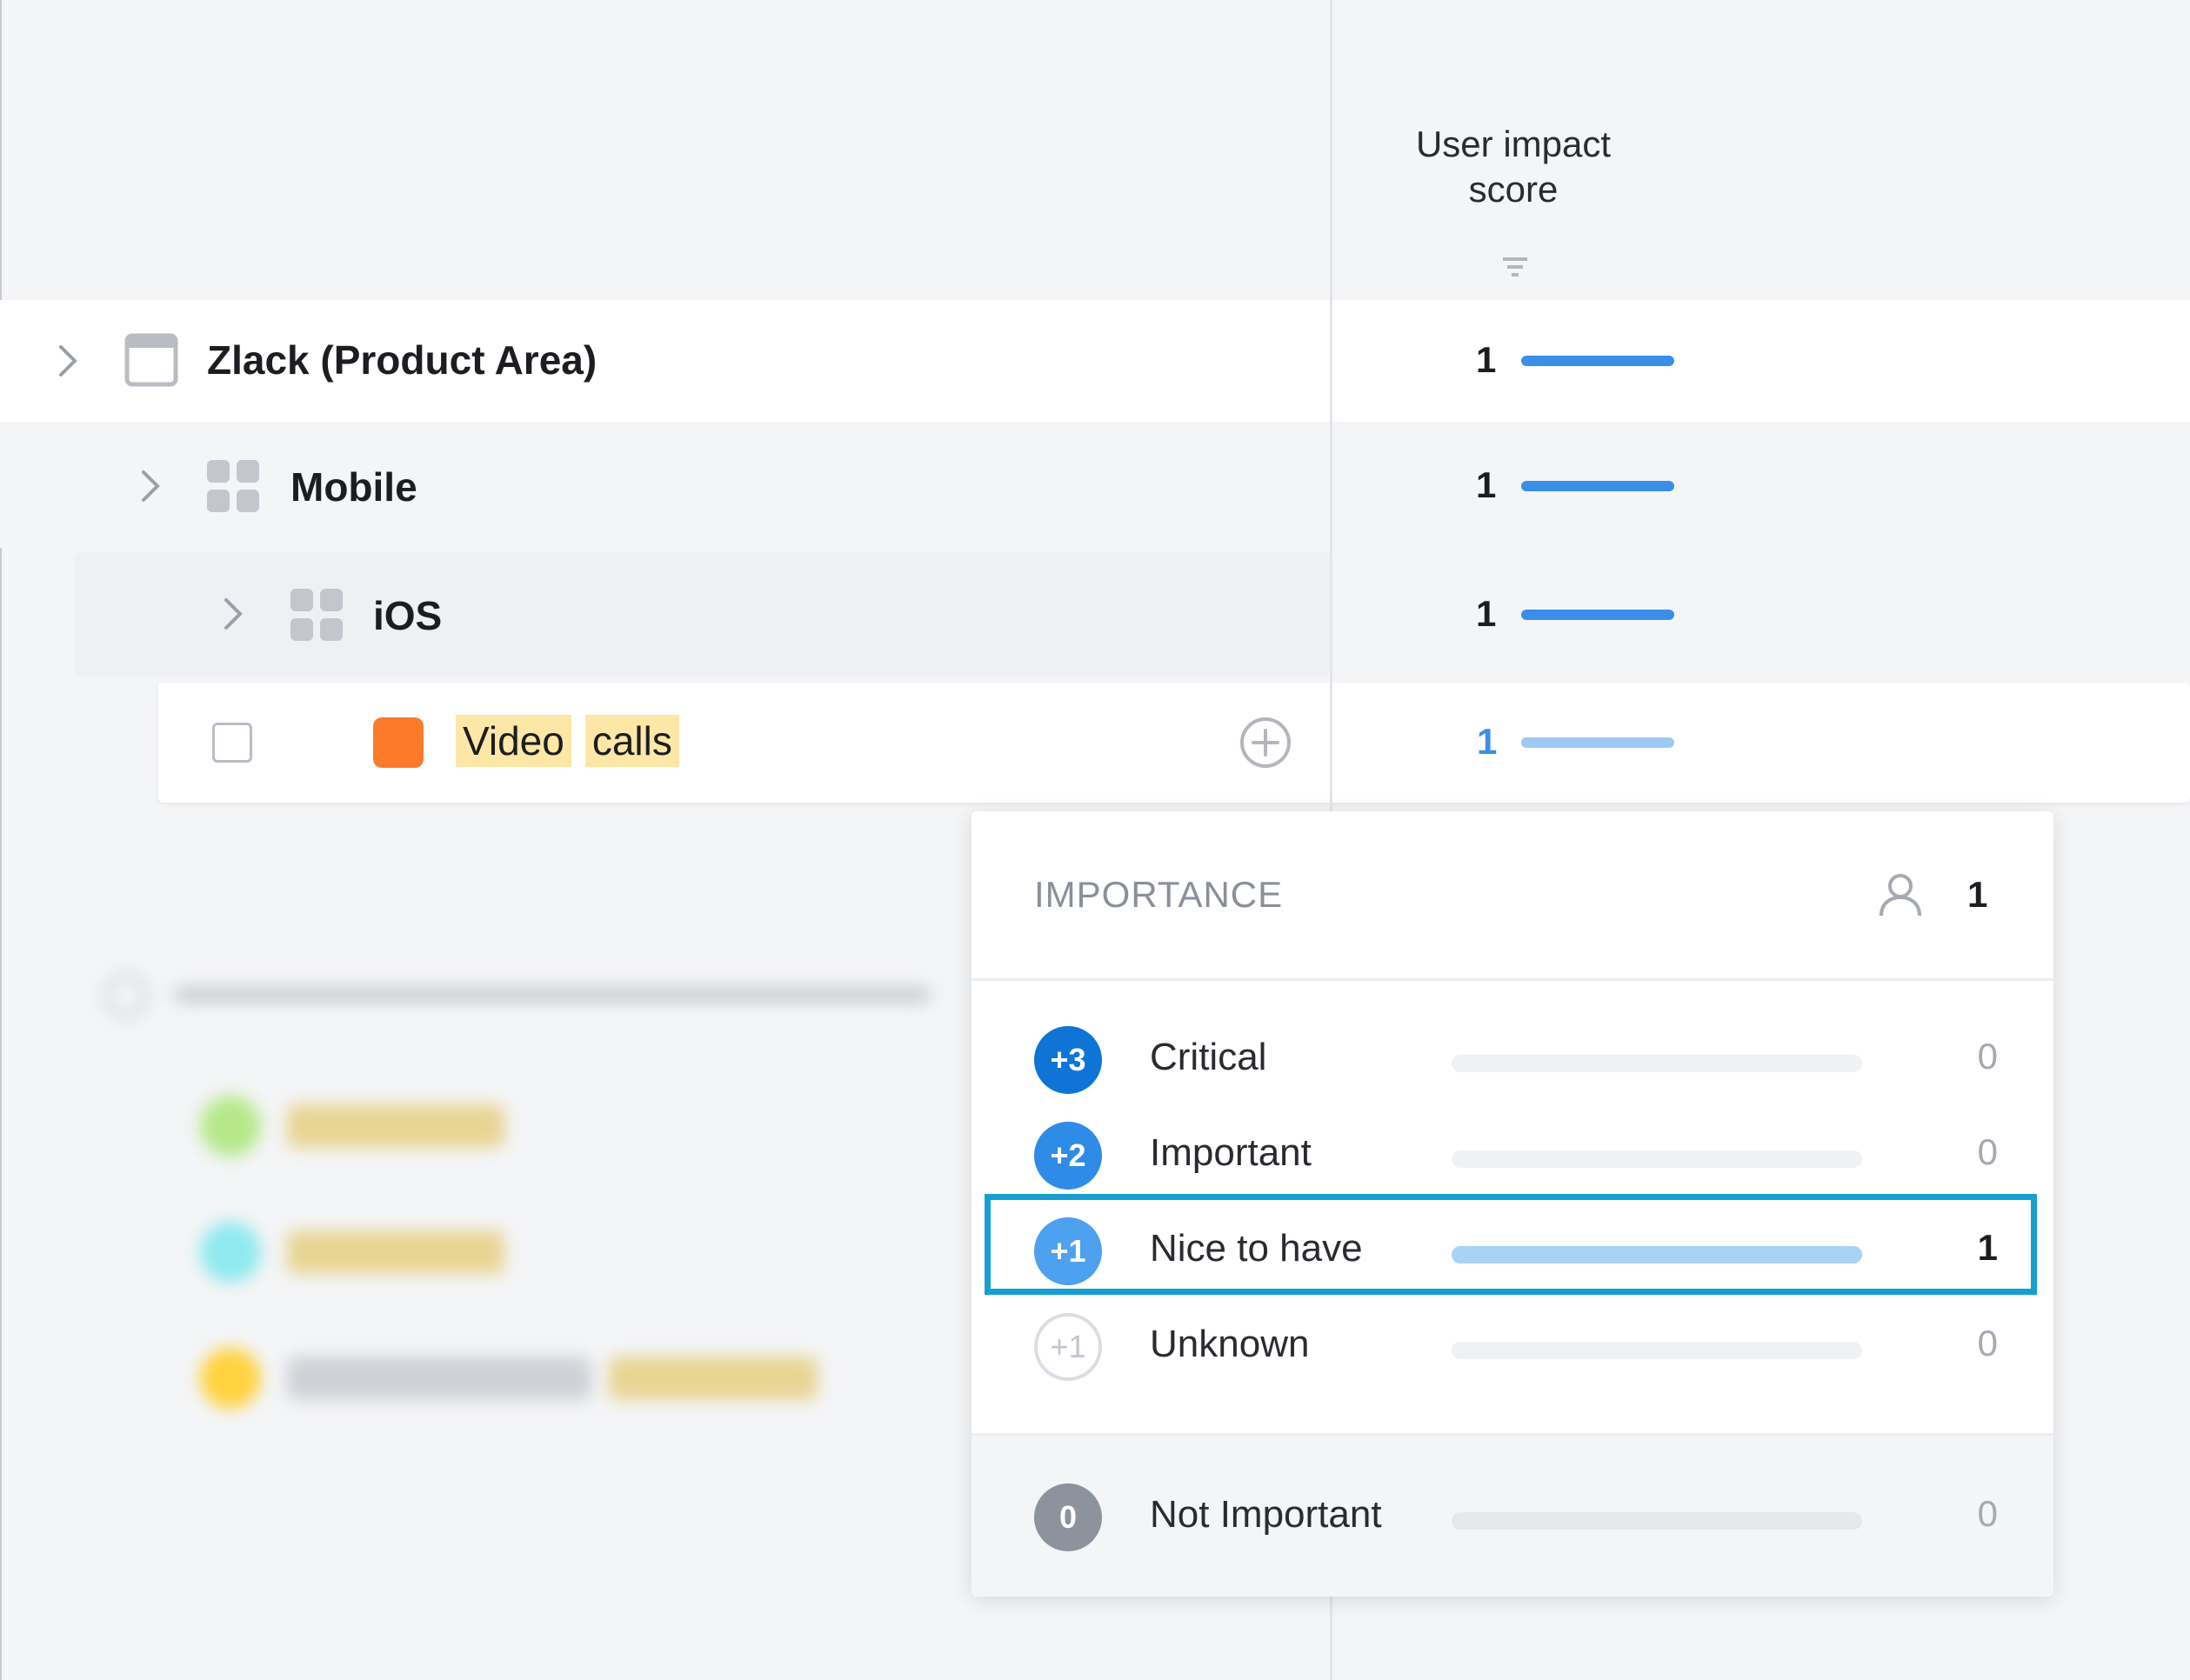 The image size is (2190, 1680). I want to click on filter-icon, so click(1515, 269).